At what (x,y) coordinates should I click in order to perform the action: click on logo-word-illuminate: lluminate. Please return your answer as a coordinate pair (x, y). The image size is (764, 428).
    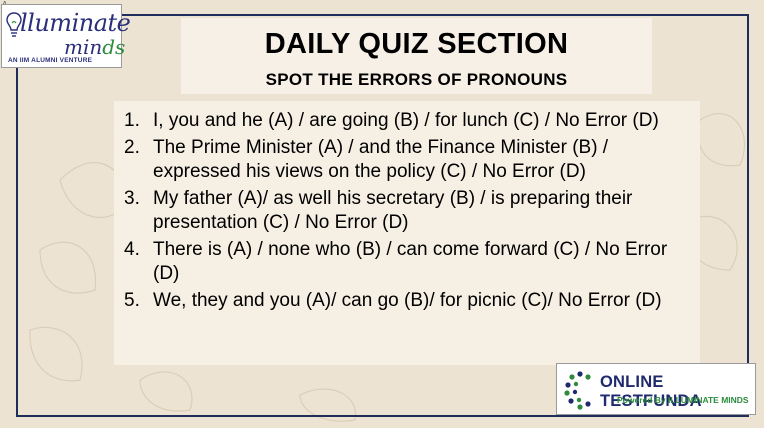
    Looking at the image, I should click on (75, 23).